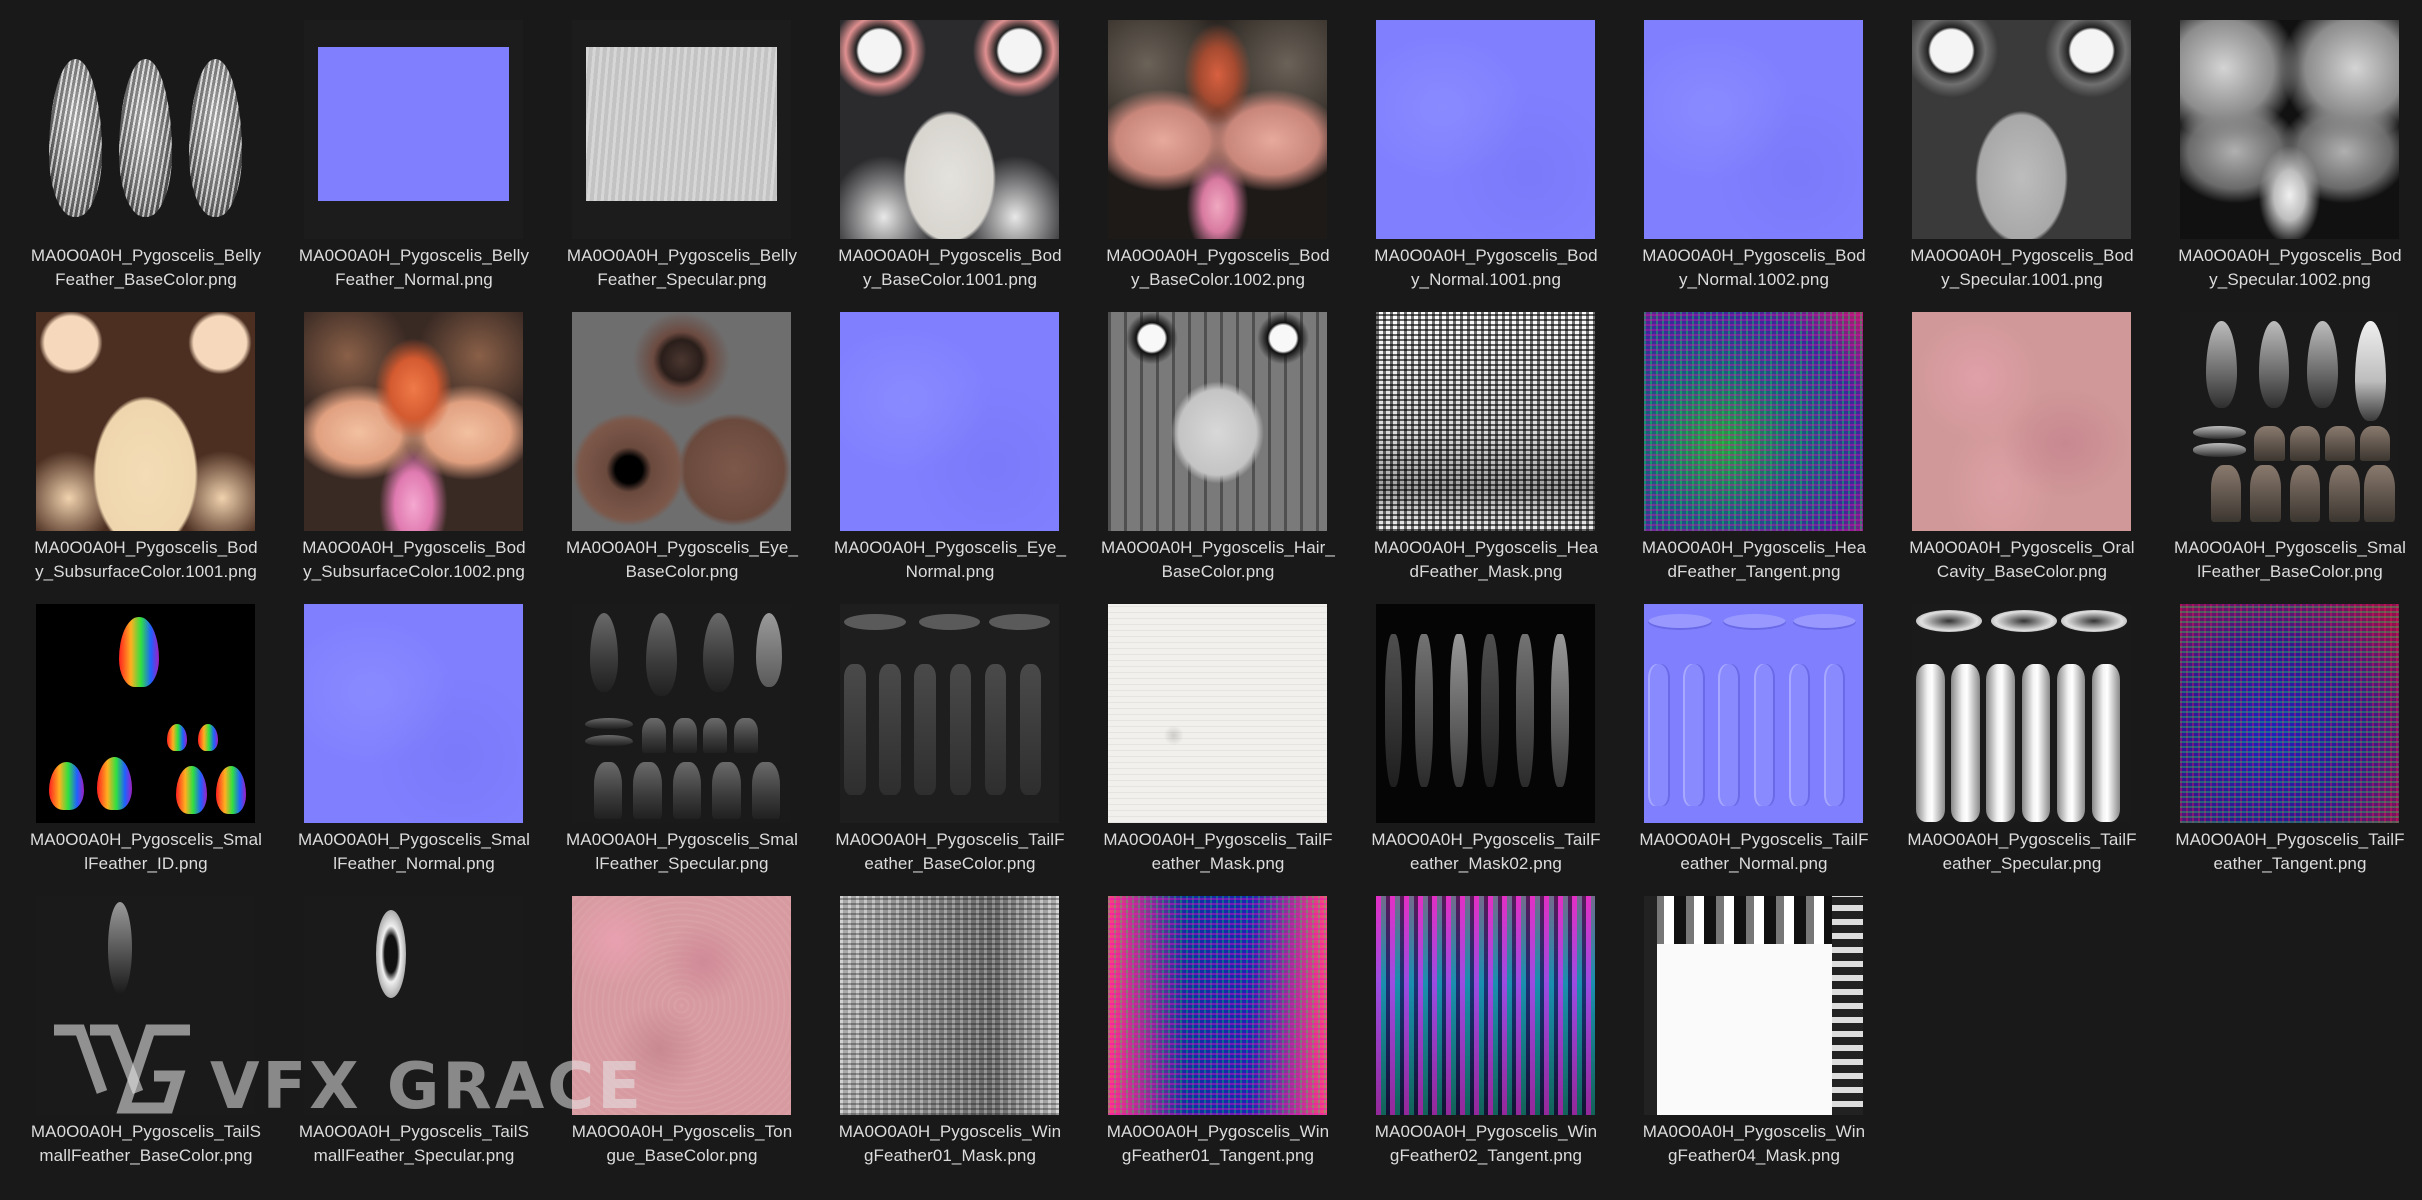 Image resolution: width=2422 pixels, height=1200 pixels. I want to click on file-item: MA0O0A0H_Pygoscelis_TailF eather_Mask.png, so click(1218, 737).